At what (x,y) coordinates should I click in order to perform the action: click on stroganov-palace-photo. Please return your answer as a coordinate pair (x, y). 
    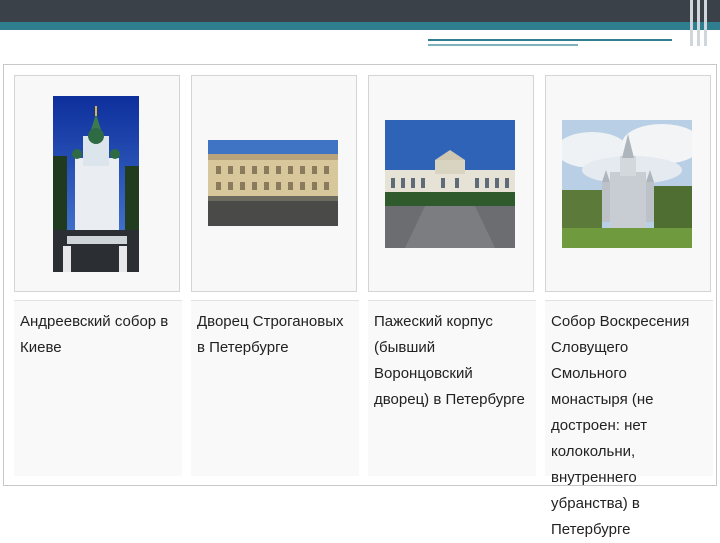
    Looking at the image, I should click on (273, 183).